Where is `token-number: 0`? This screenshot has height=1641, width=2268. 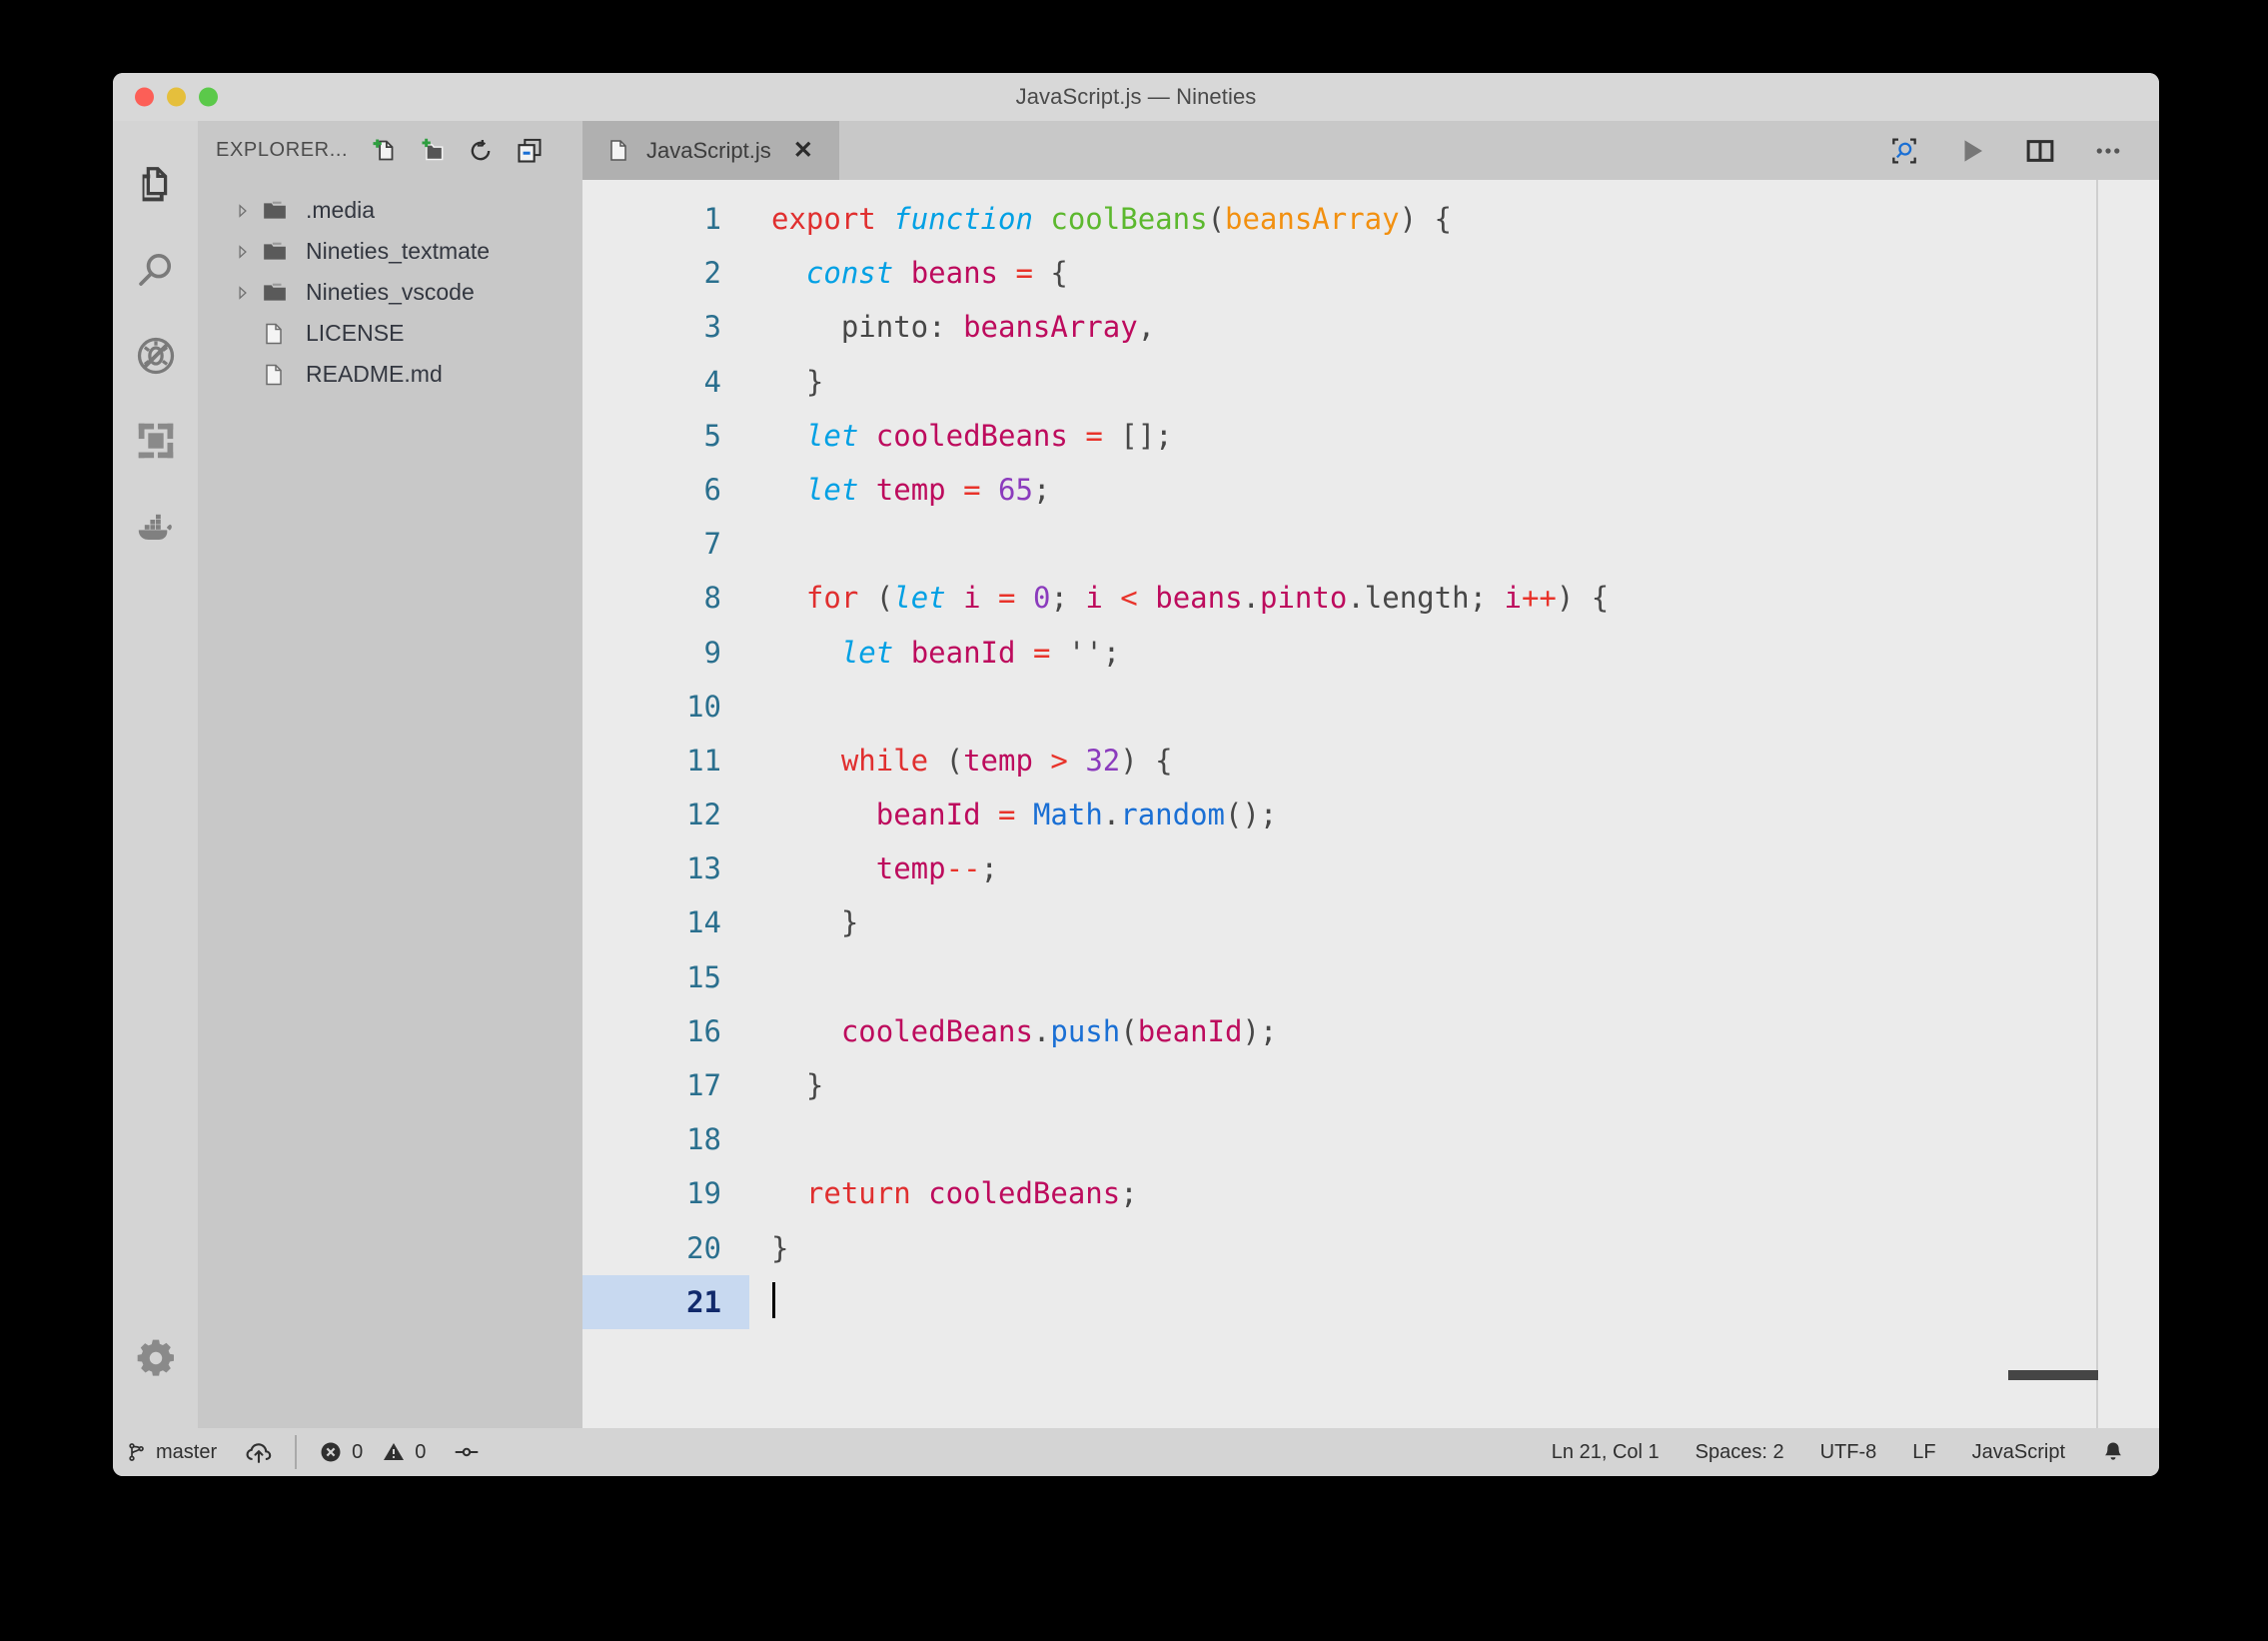 token-number: 0 is located at coordinates (1041, 598).